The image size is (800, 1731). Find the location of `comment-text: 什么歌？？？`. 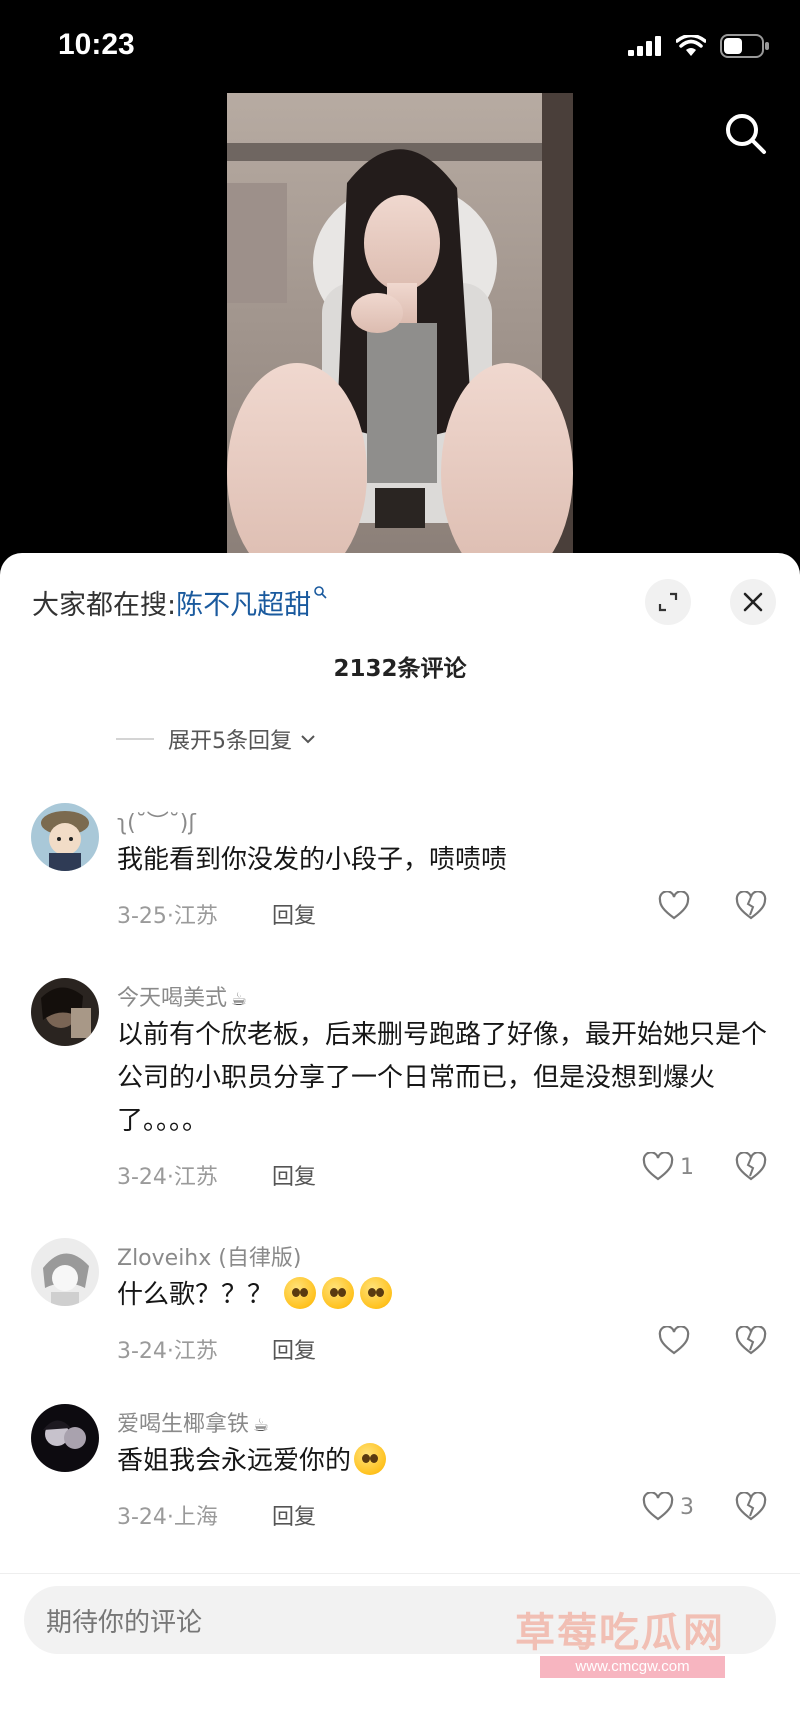

comment-text: 什么歌？？？ is located at coordinates (447, 1295).